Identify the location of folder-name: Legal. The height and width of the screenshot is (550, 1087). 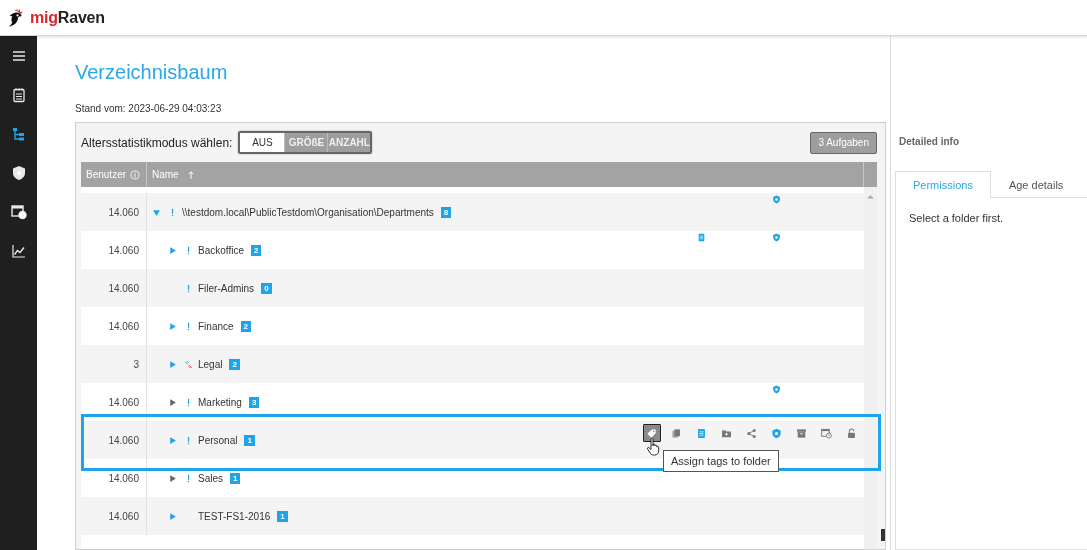
(210, 364).